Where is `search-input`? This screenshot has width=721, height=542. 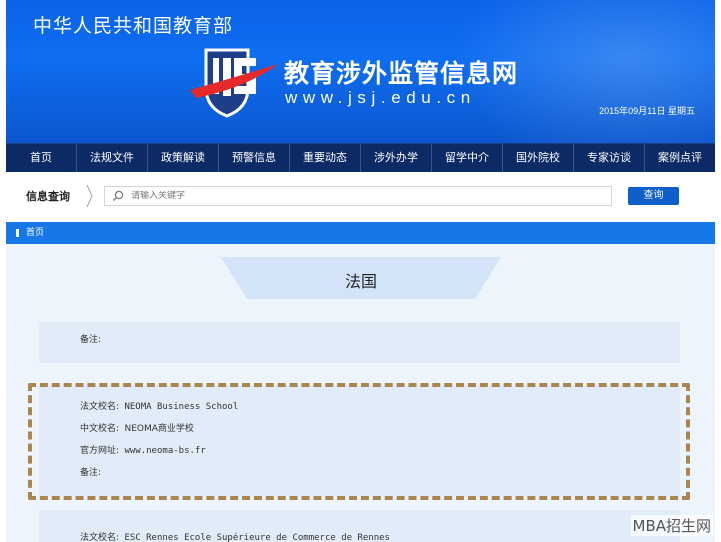 search-input is located at coordinates (371, 196).